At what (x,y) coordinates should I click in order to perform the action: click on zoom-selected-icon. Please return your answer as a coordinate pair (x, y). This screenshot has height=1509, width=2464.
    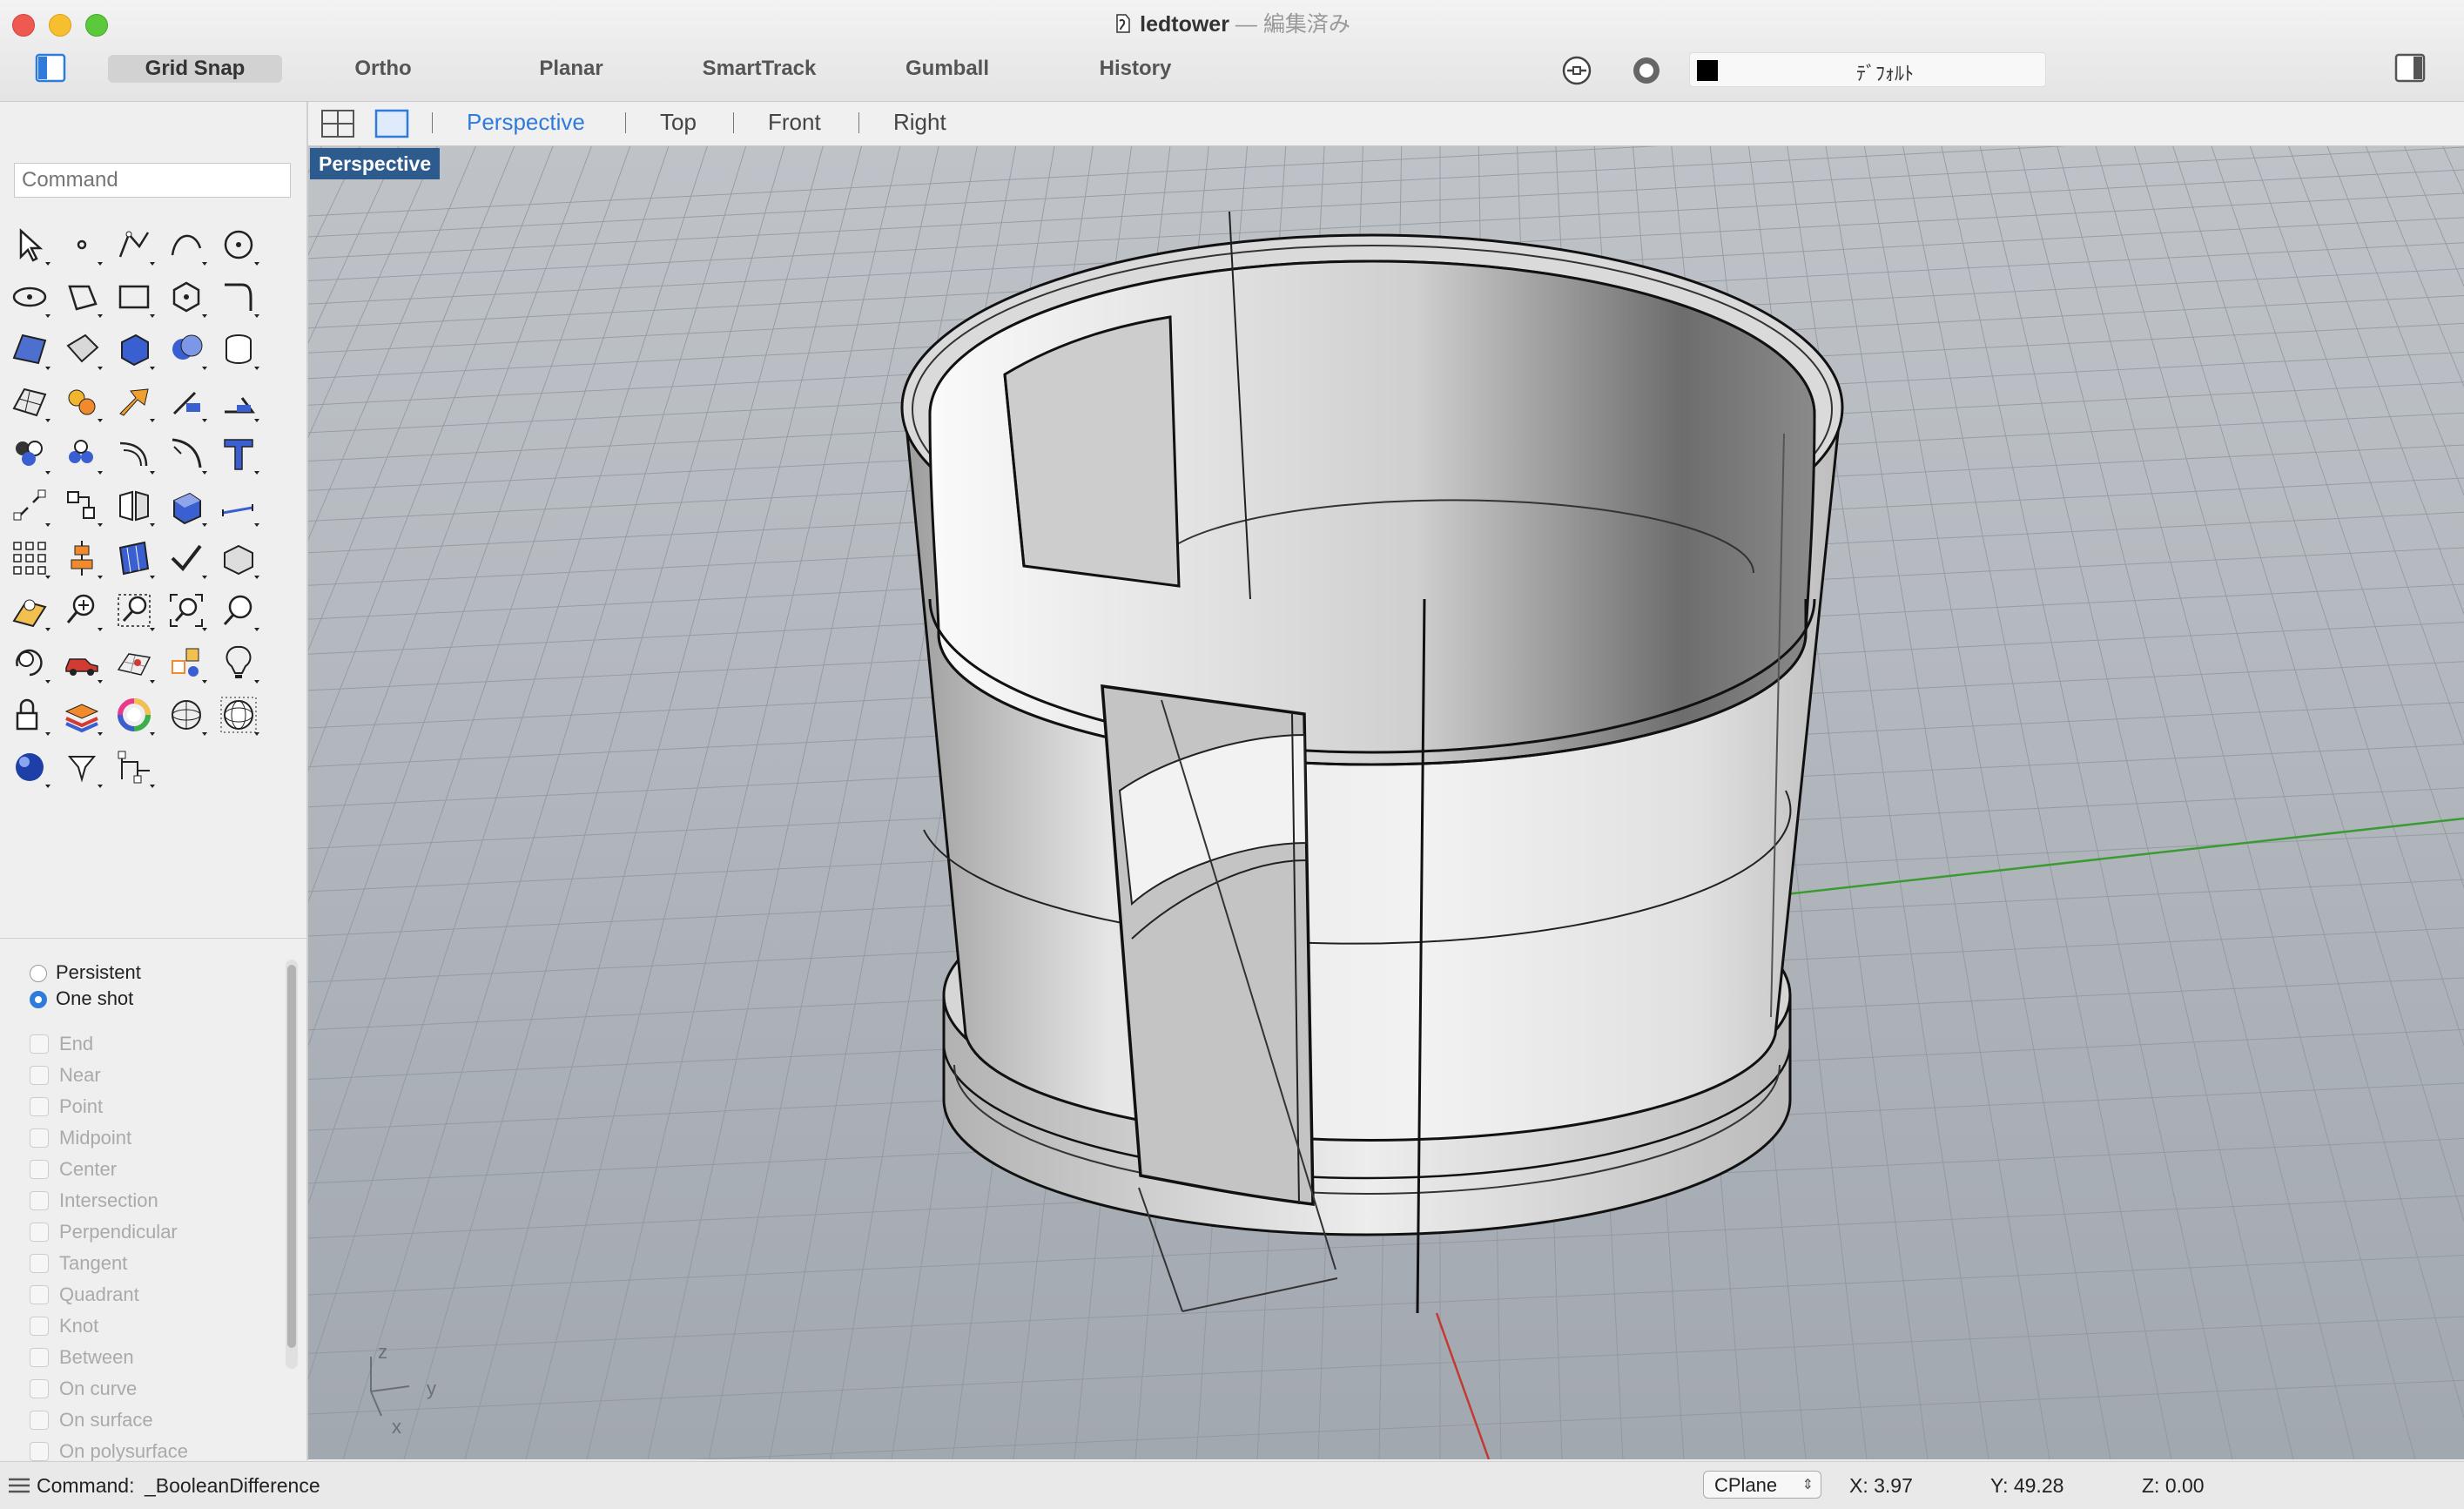
    Looking at the image, I should click on (239, 610).